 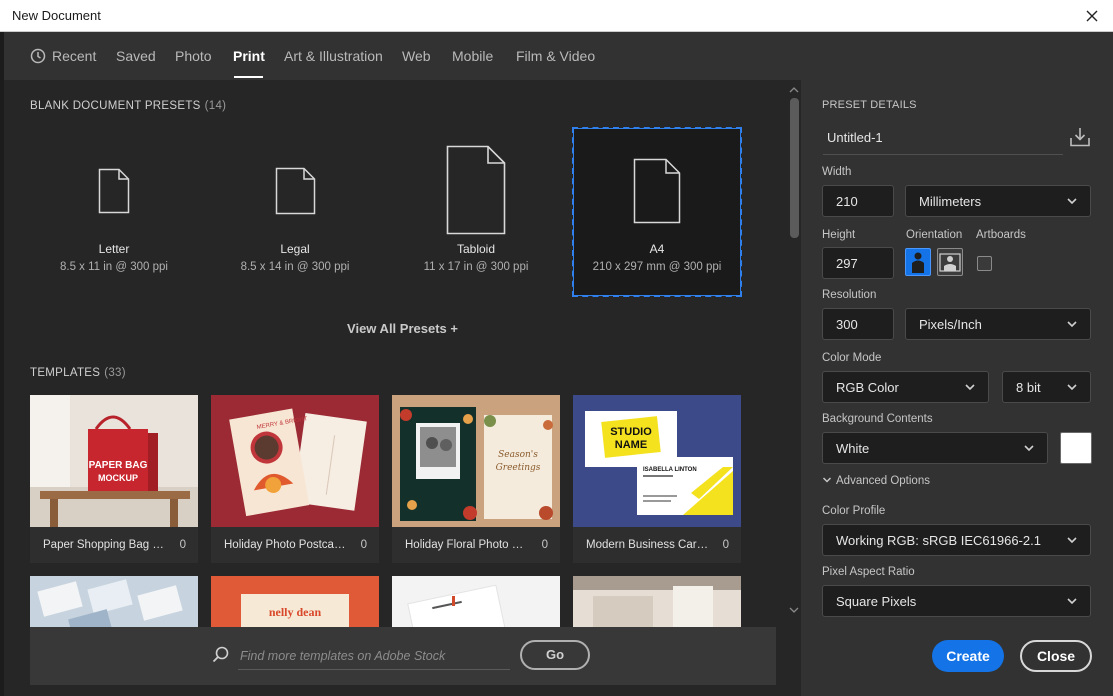 I want to click on resolution-input: 300, so click(x=858, y=324).